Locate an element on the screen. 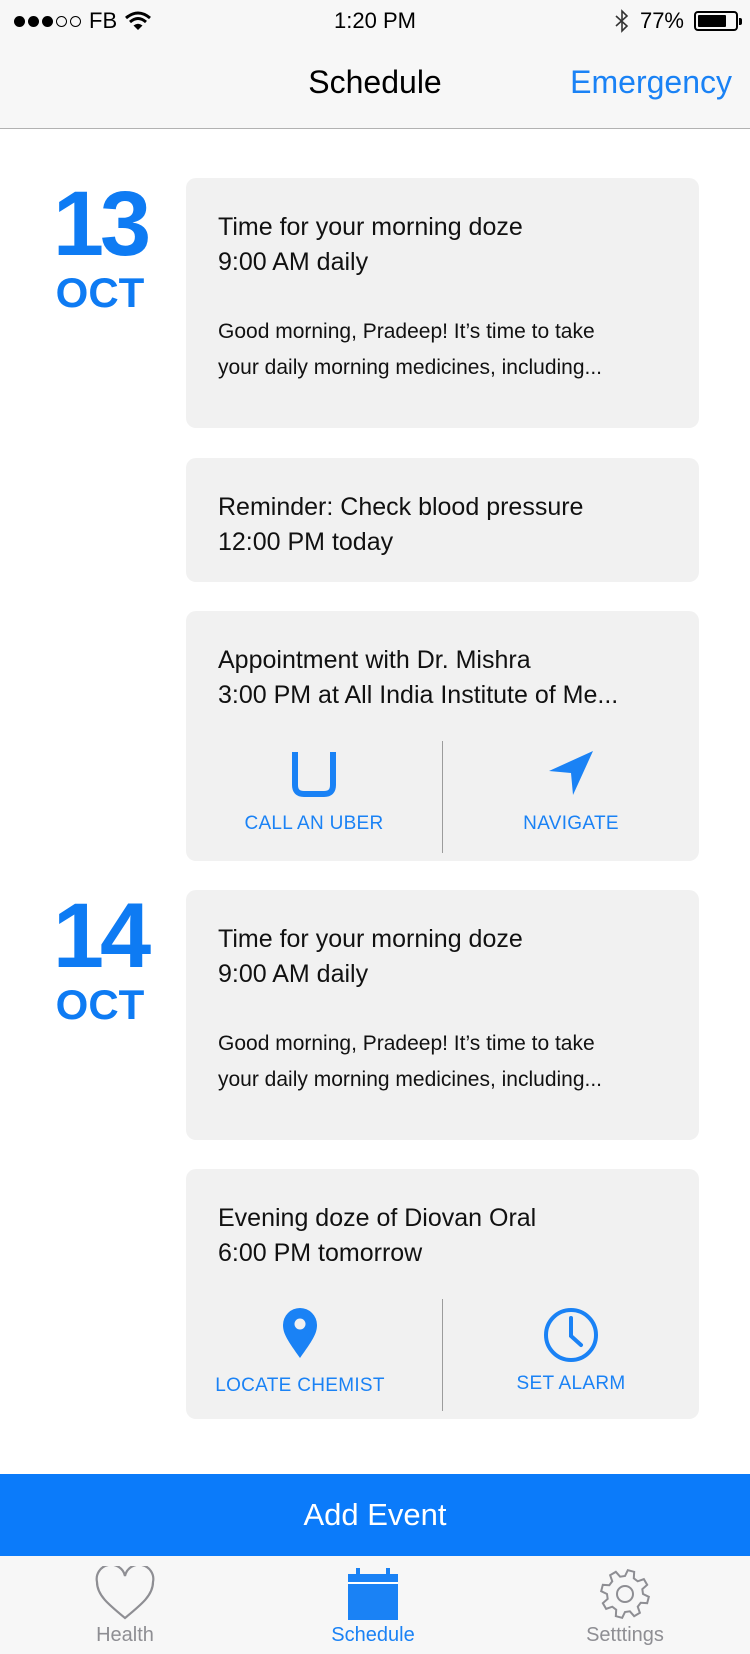 The width and height of the screenshot is (750, 1654). calendar-icon is located at coordinates (373, 1594).